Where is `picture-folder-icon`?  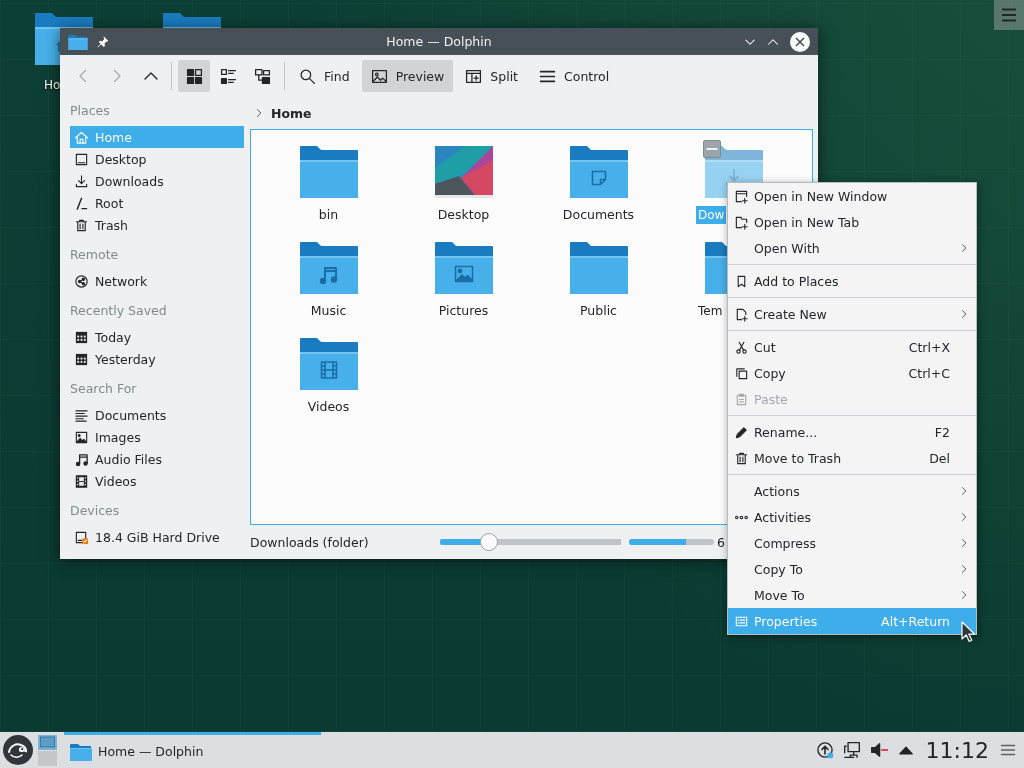 picture-folder-icon is located at coordinates (463, 268).